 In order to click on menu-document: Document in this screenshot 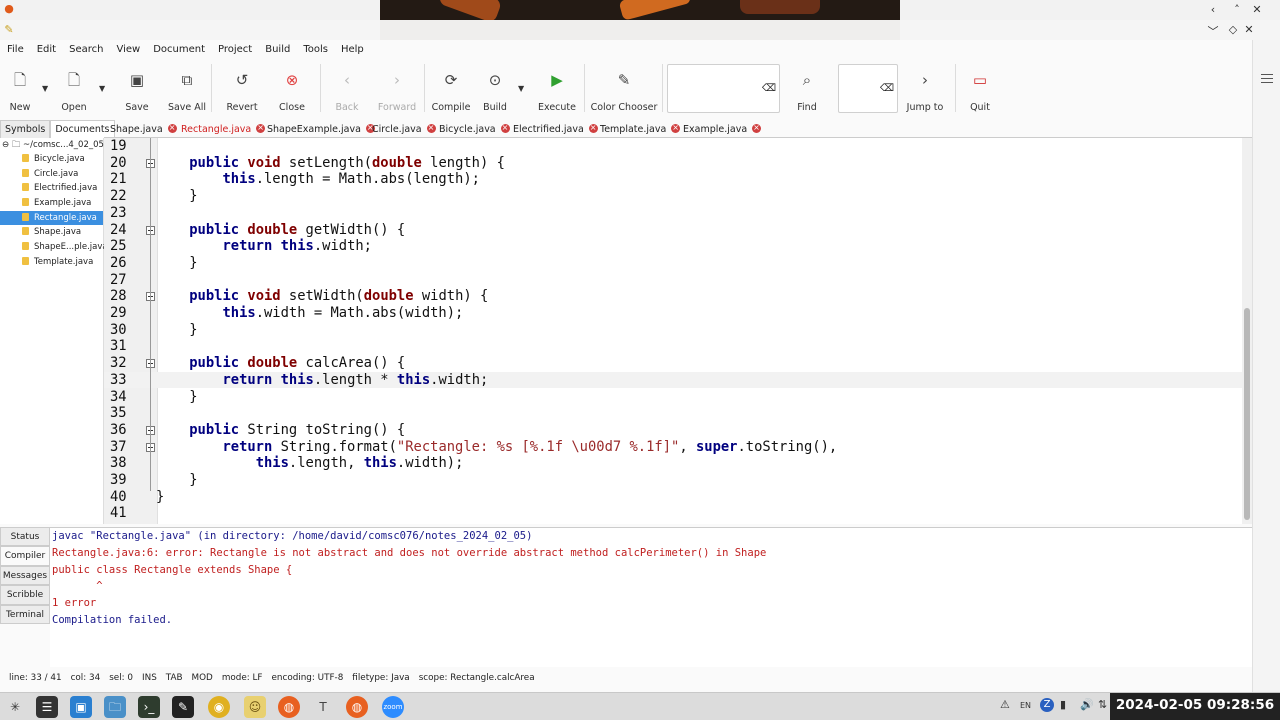, I will do `click(179, 49)`.